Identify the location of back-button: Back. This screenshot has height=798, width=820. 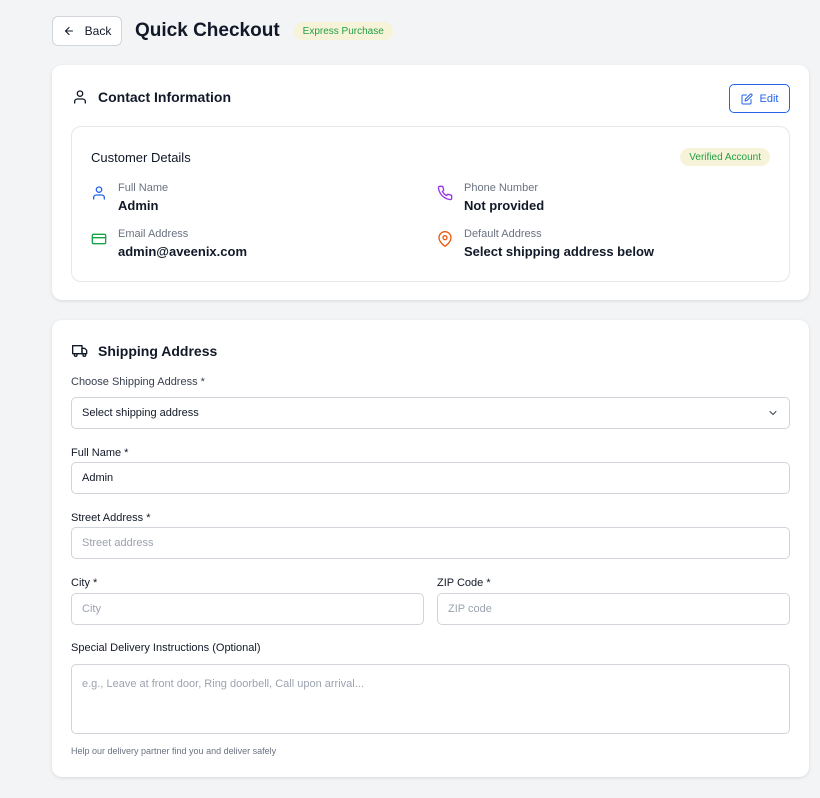
(87, 31).